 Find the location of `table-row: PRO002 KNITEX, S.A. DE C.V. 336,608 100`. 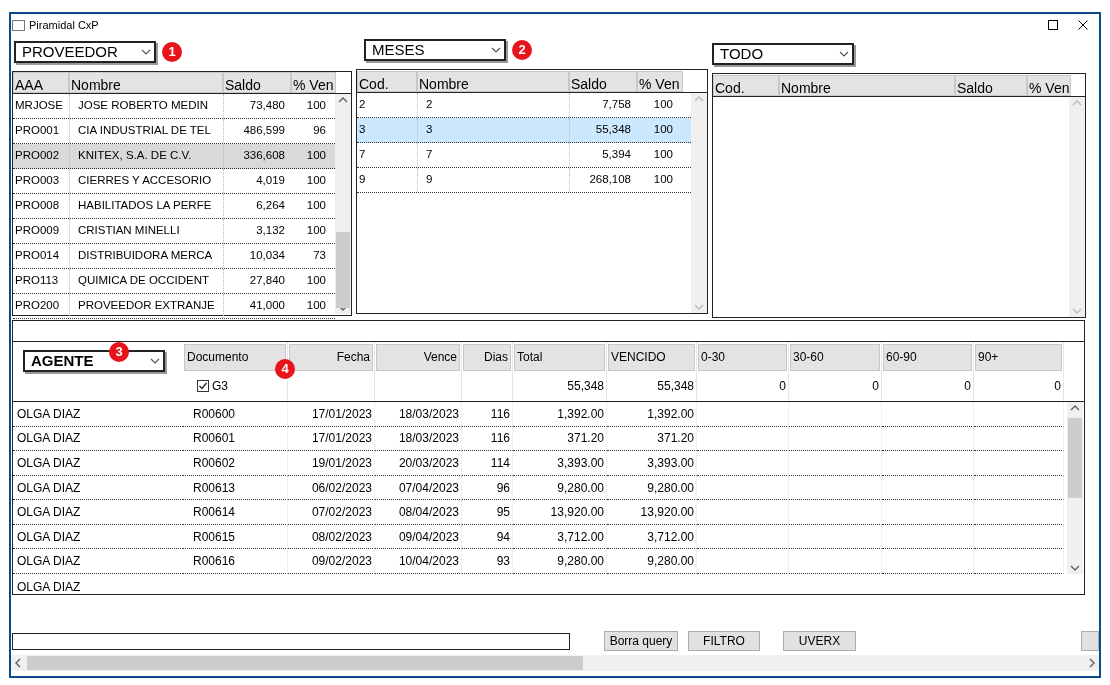

table-row: PRO002 KNITEX, S.A. DE C.V. 336,608 100 is located at coordinates (174, 156).